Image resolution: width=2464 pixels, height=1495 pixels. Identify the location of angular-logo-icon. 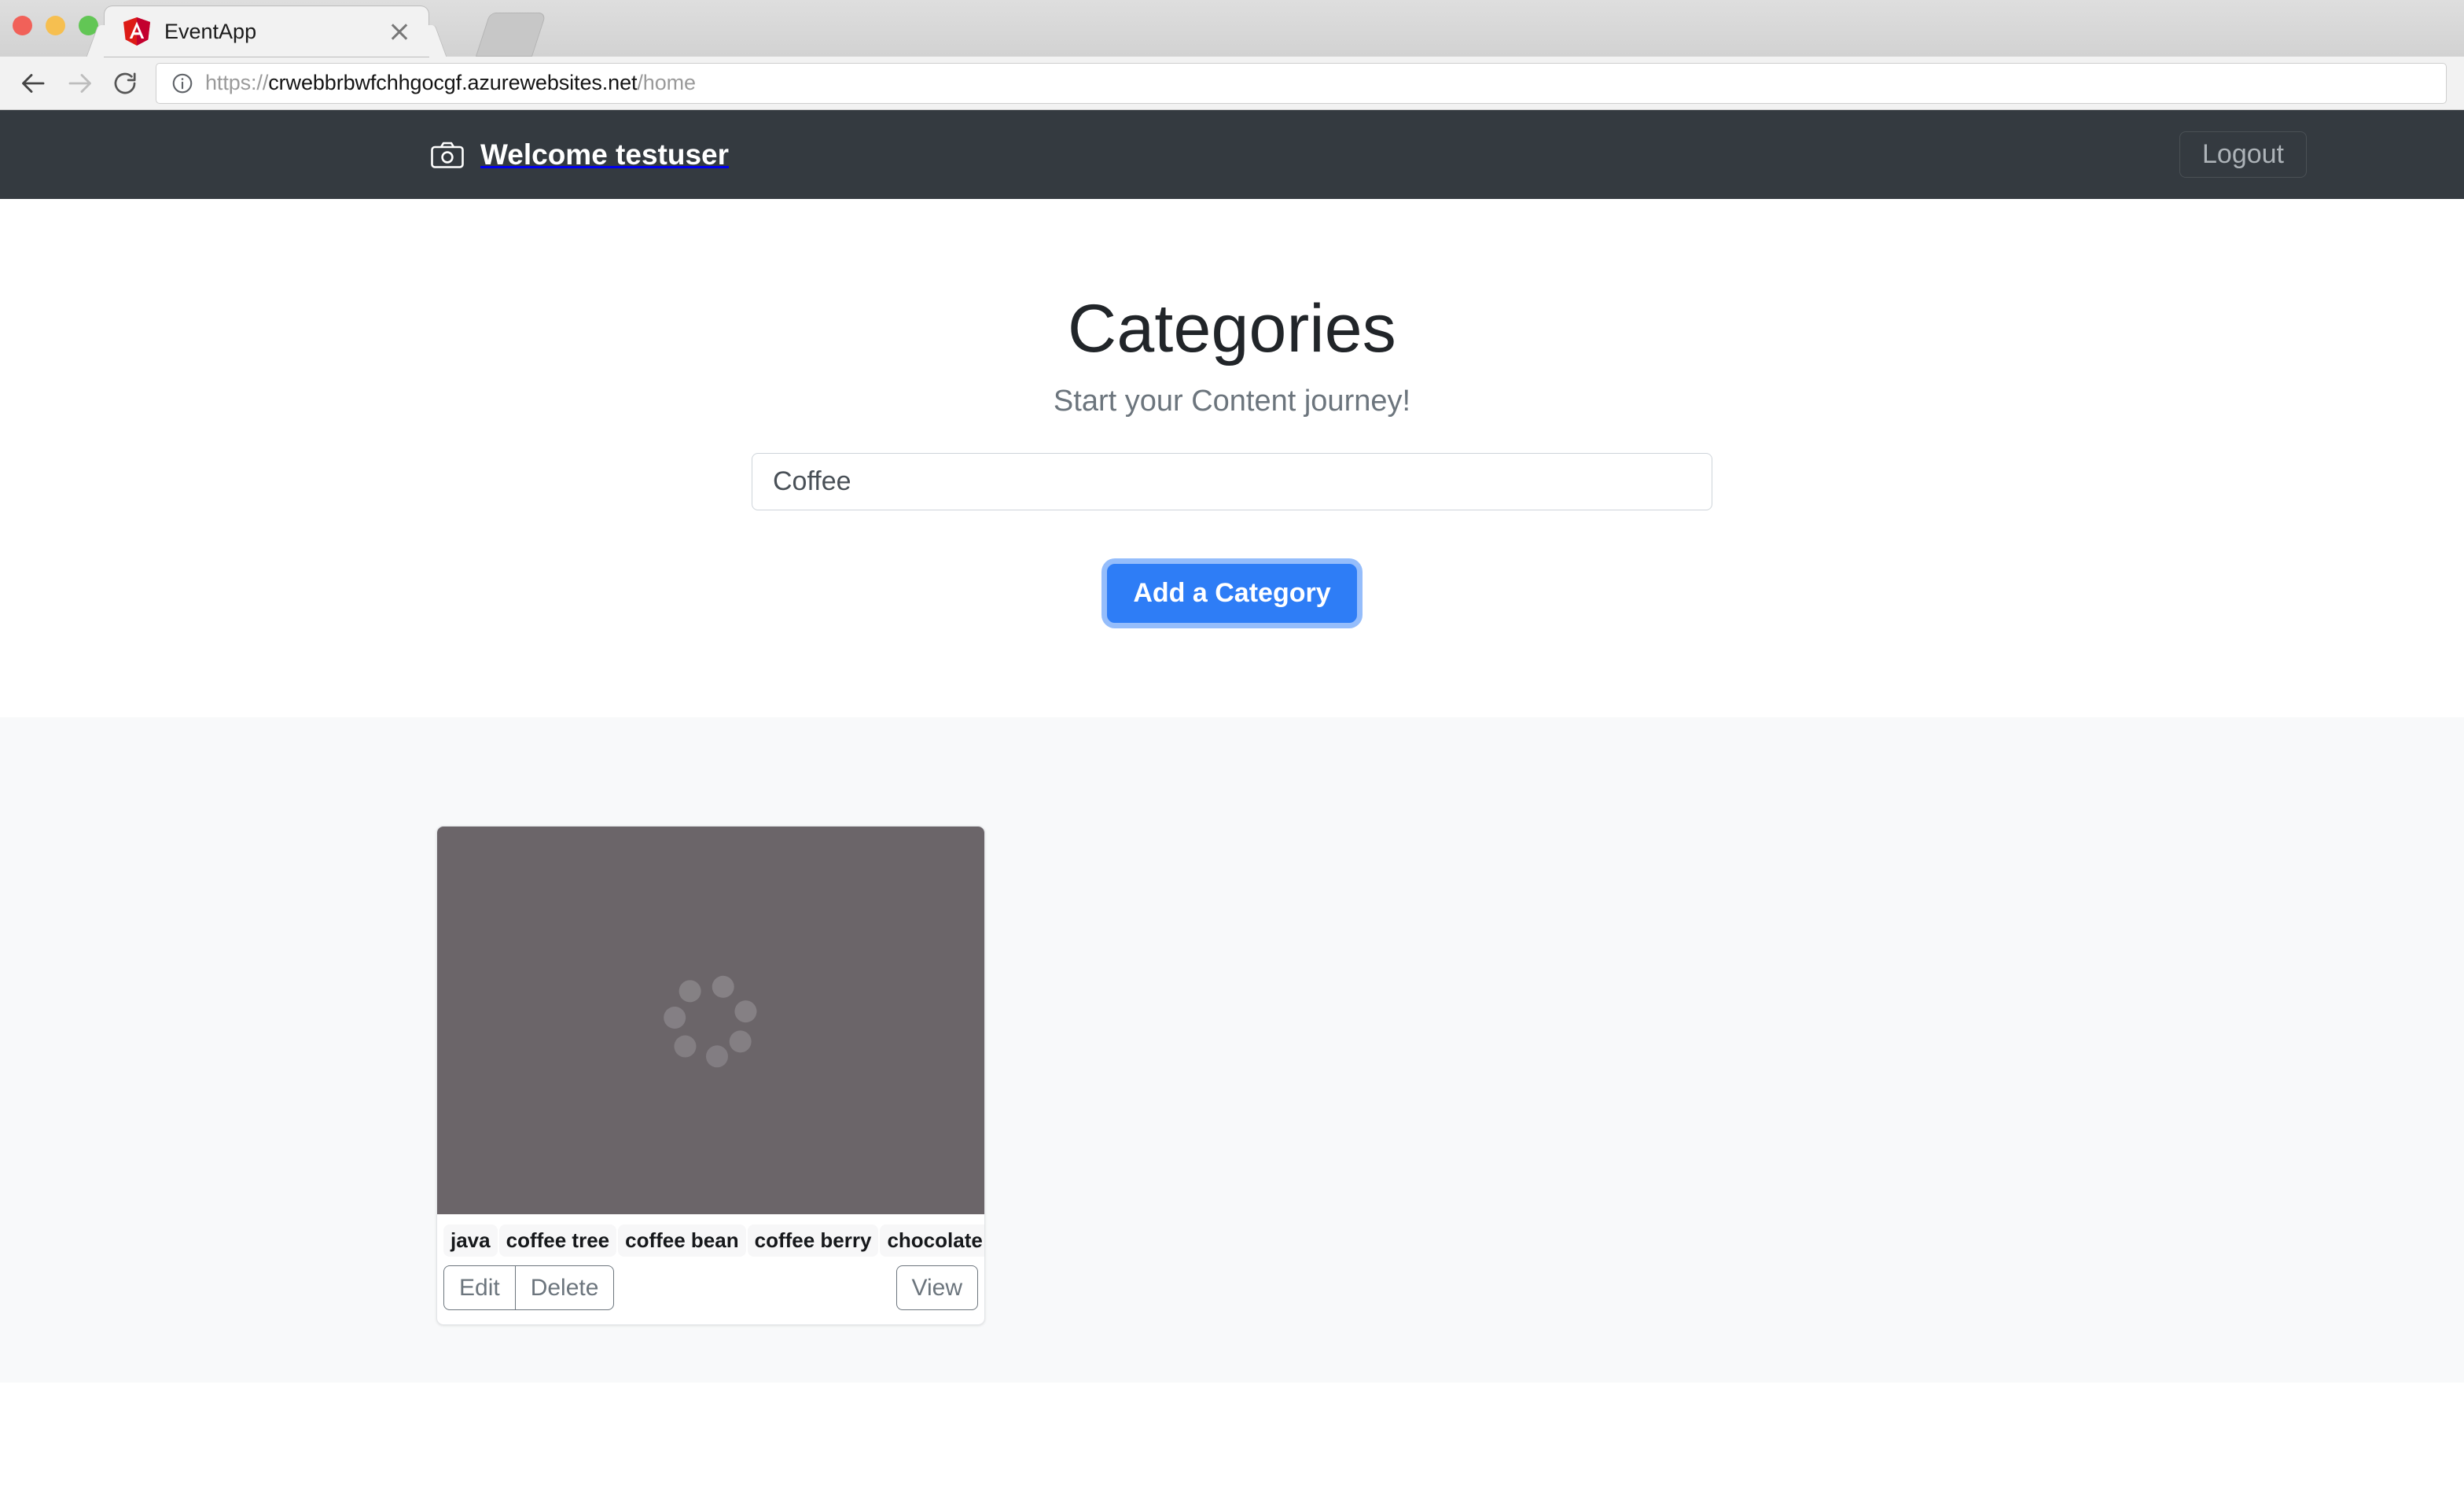
(136, 31).